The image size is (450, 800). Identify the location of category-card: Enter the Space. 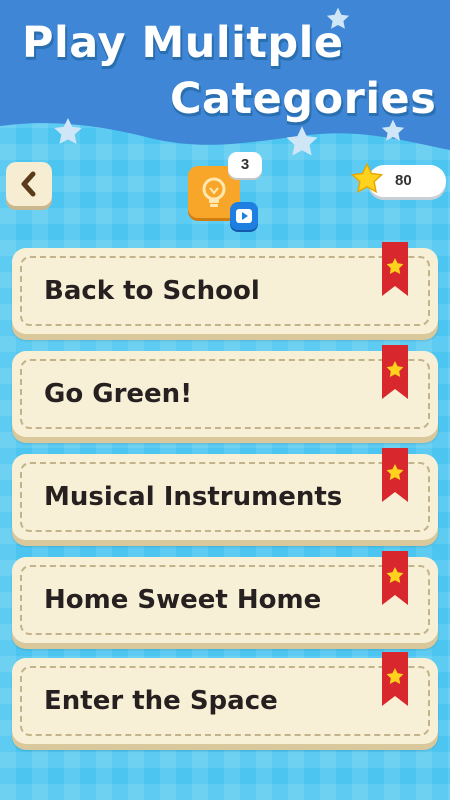
(225, 698).